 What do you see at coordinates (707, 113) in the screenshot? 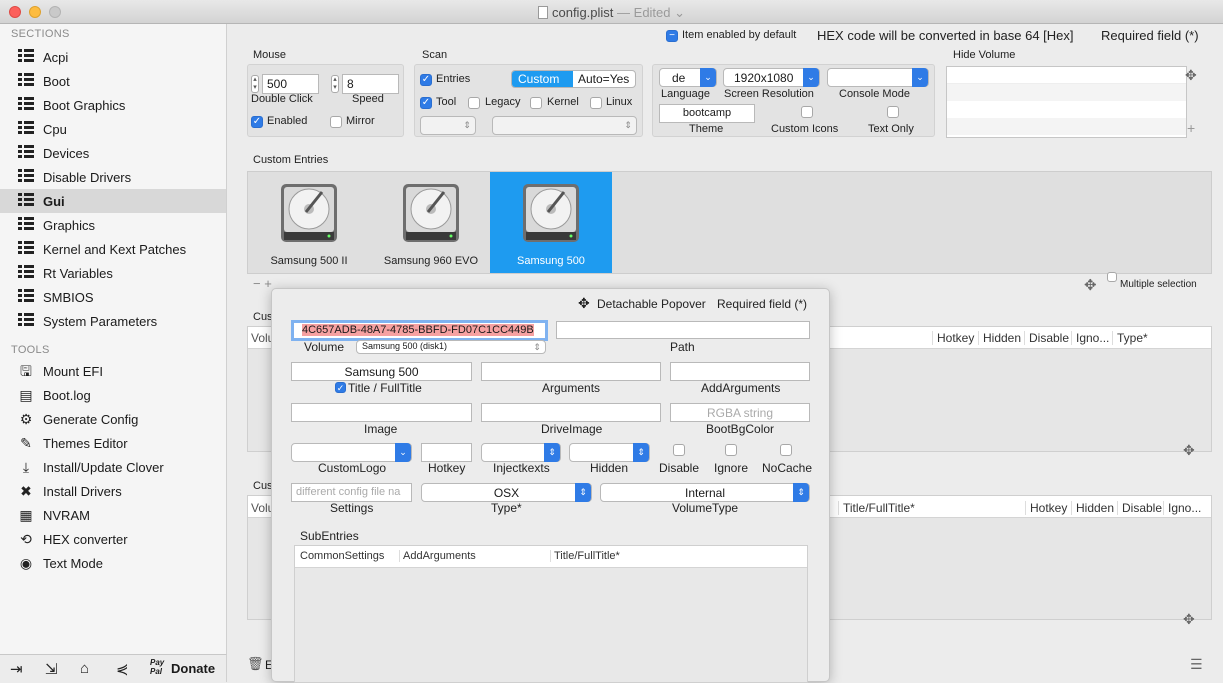
I see `theme-input: bootcamp` at bounding box center [707, 113].